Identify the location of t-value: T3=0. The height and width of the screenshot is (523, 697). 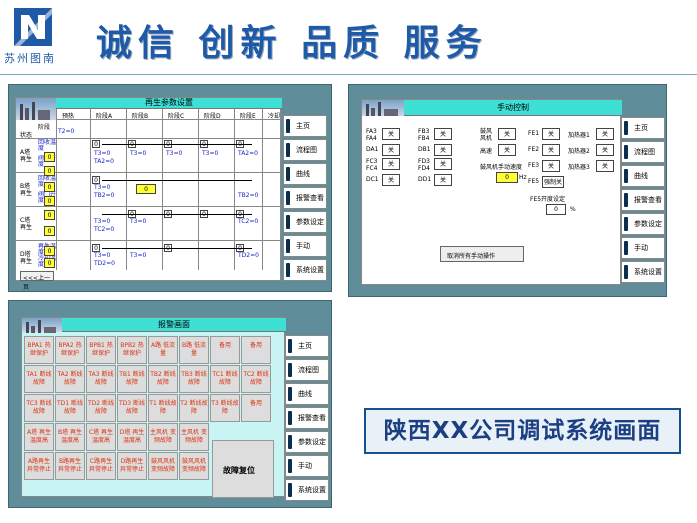
(138, 153).